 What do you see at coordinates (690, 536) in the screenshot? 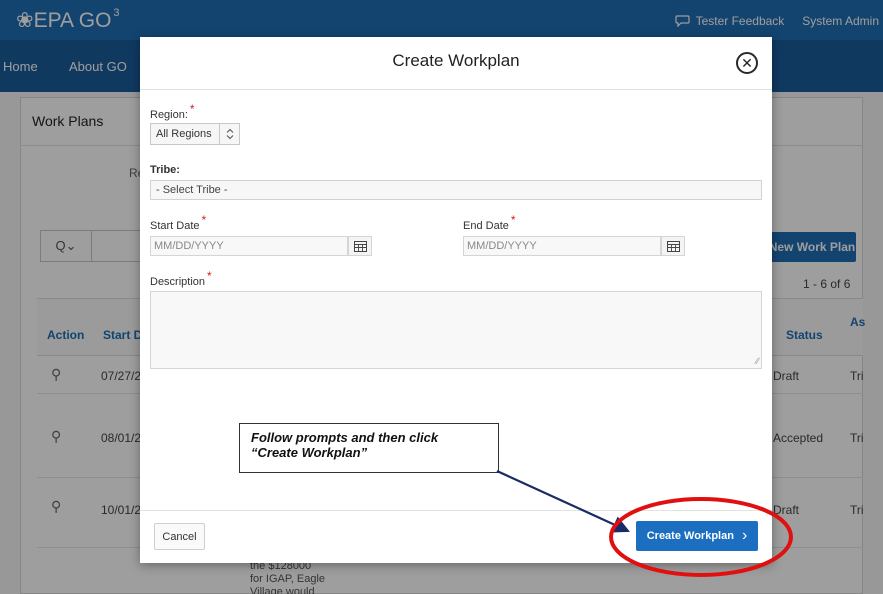
I see `create-workplan-label: Create Workplan` at bounding box center [690, 536].